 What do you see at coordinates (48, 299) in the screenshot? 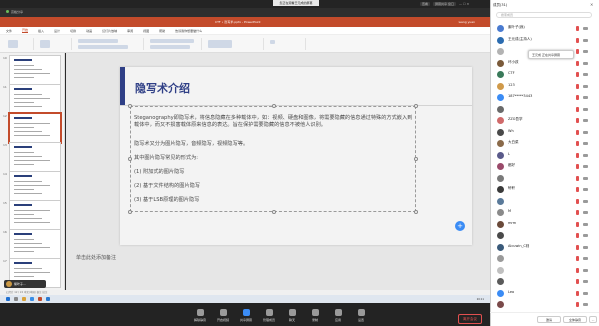
I see `meeting-app-icon` at bounding box center [48, 299].